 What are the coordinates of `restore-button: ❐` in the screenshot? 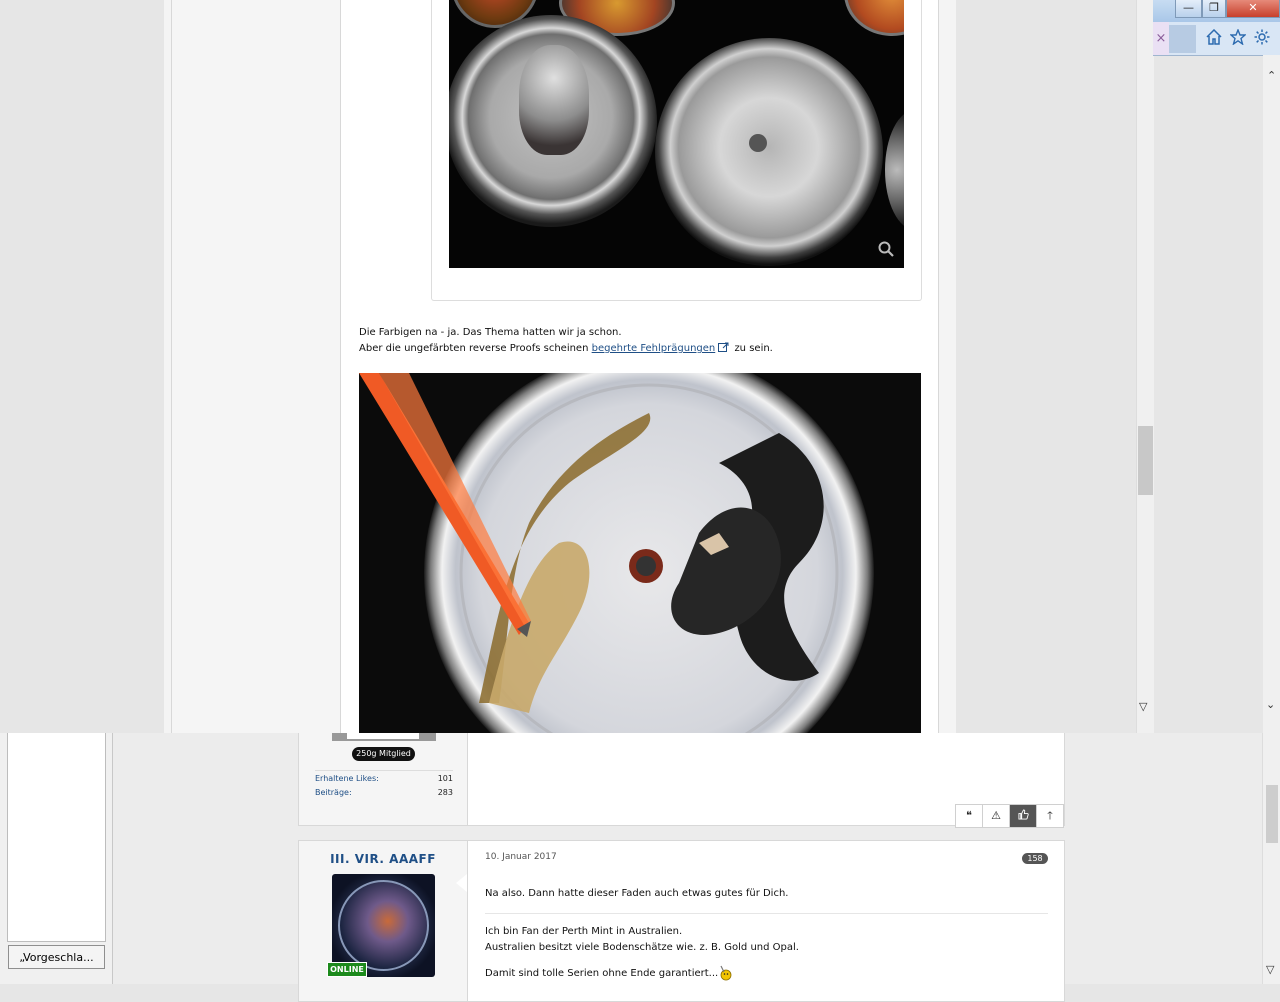 It's located at (1214, 9).